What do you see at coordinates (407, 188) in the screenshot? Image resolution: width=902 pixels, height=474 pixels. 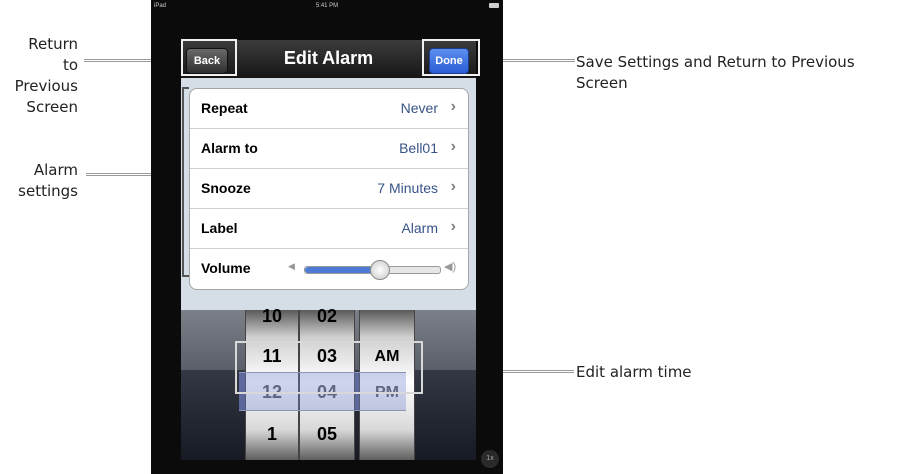 I see `snooze-value: 7 Minutes` at bounding box center [407, 188].